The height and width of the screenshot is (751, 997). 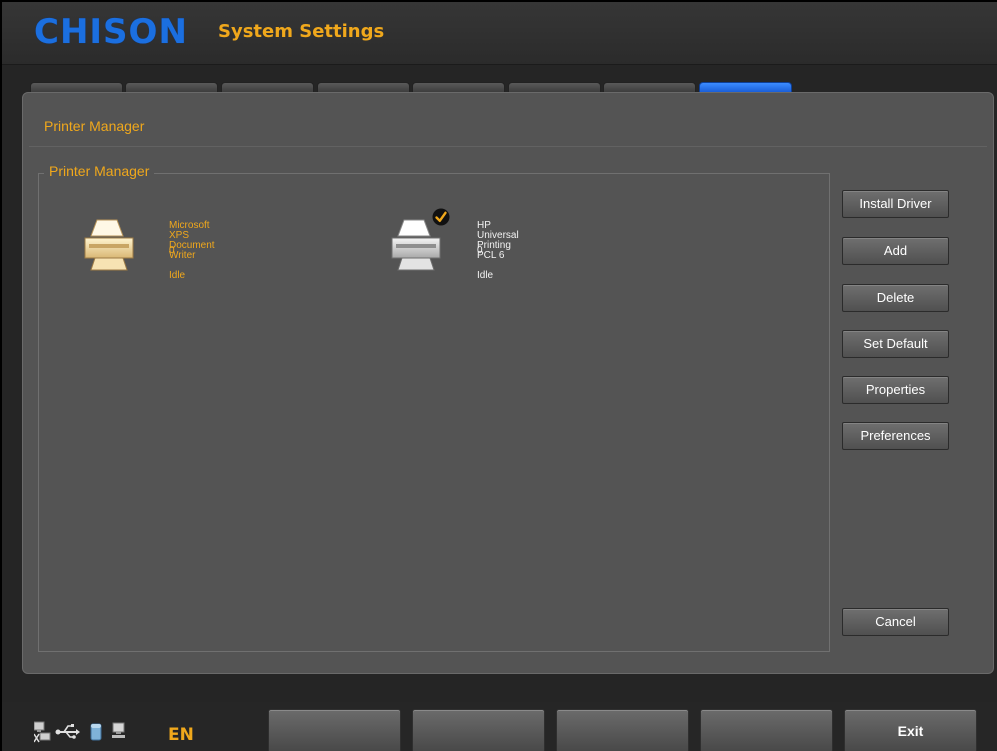 I want to click on group-title: Printer Manager, so click(x=99, y=171).